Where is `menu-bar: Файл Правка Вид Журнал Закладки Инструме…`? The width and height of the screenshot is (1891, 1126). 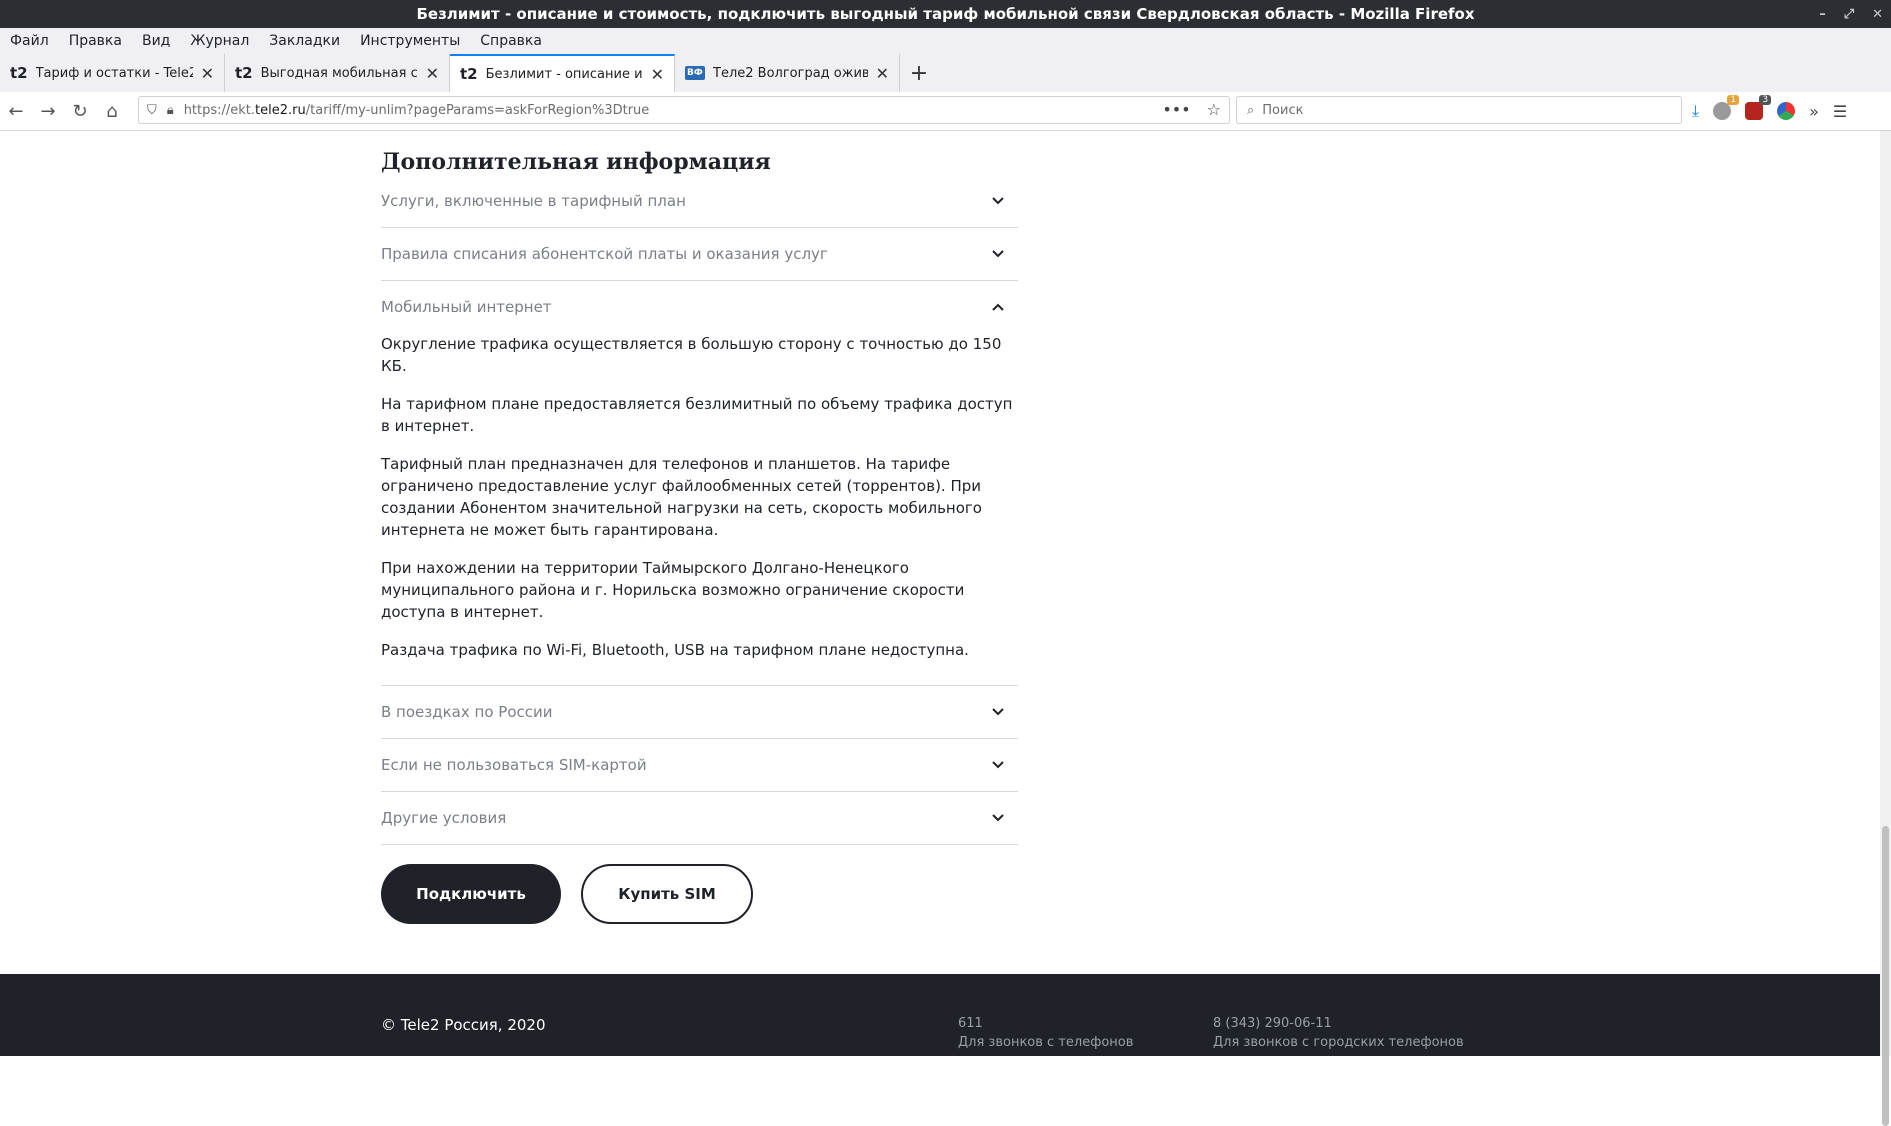
menu-bar: Файл Правка Вид Журнал Закладки Инструме… is located at coordinates (945, 41).